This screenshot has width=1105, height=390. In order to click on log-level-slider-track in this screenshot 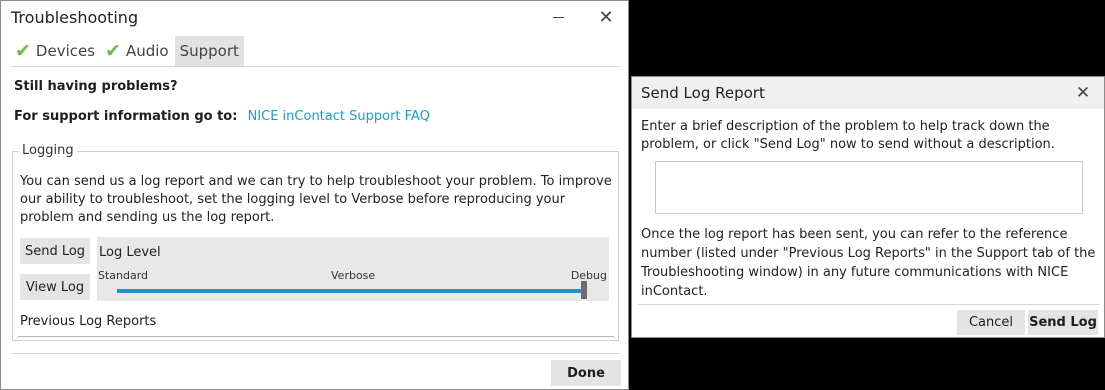, I will do `click(350, 291)`.